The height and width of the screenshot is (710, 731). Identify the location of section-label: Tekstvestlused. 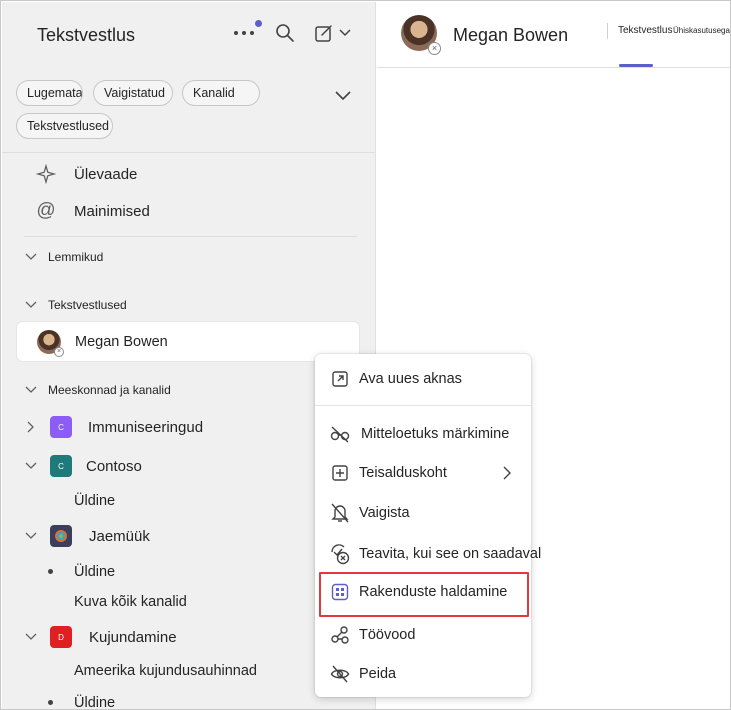
(87, 305).